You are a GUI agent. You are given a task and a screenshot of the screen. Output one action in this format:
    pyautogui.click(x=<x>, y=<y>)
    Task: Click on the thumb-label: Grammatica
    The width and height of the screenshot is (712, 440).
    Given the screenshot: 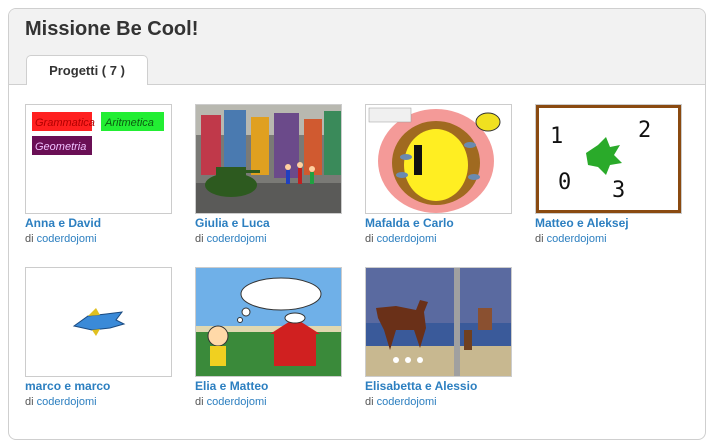 What is the action you would take?
    pyautogui.click(x=65, y=123)
    